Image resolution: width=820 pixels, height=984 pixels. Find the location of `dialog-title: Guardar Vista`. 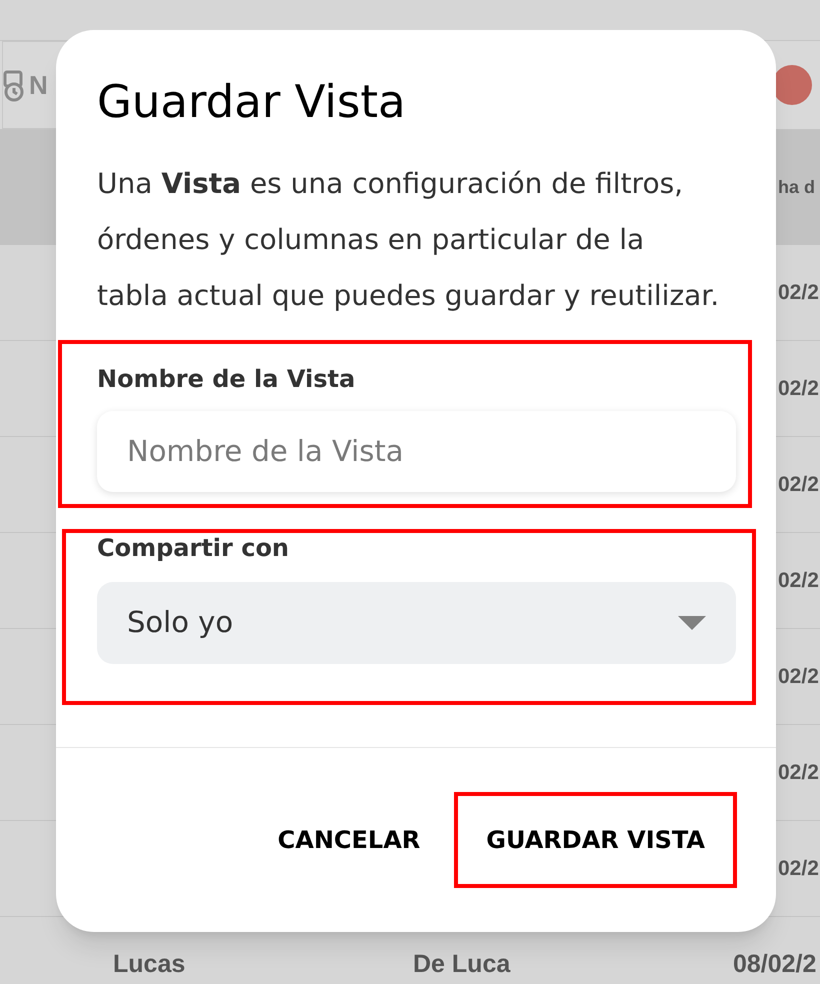

dialog-title: Guardar Vista is located at coordinates (252, 102).